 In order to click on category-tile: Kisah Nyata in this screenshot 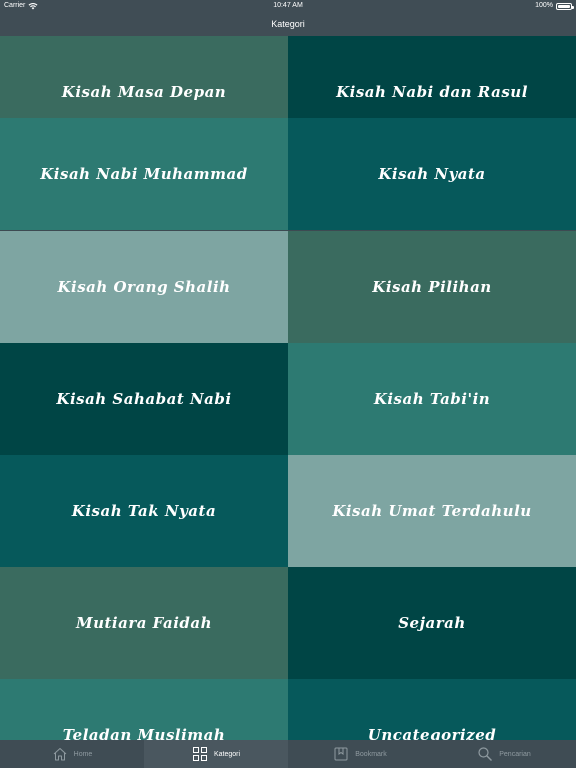, I will do `click(432, 174)`.